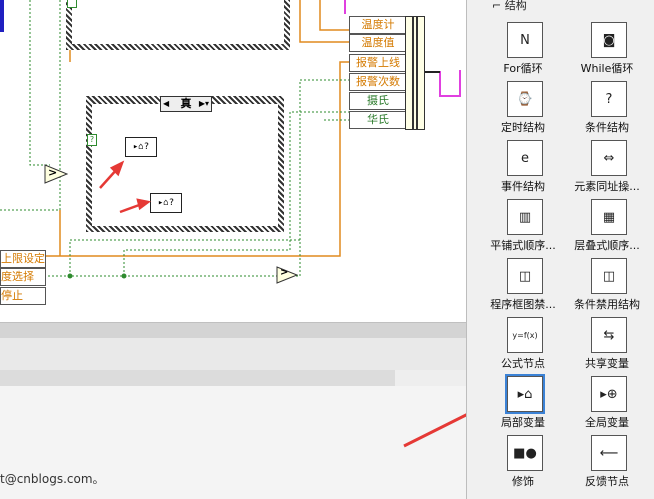  I want to click on timed-structure-icon: ⌚, so click(525, 99).